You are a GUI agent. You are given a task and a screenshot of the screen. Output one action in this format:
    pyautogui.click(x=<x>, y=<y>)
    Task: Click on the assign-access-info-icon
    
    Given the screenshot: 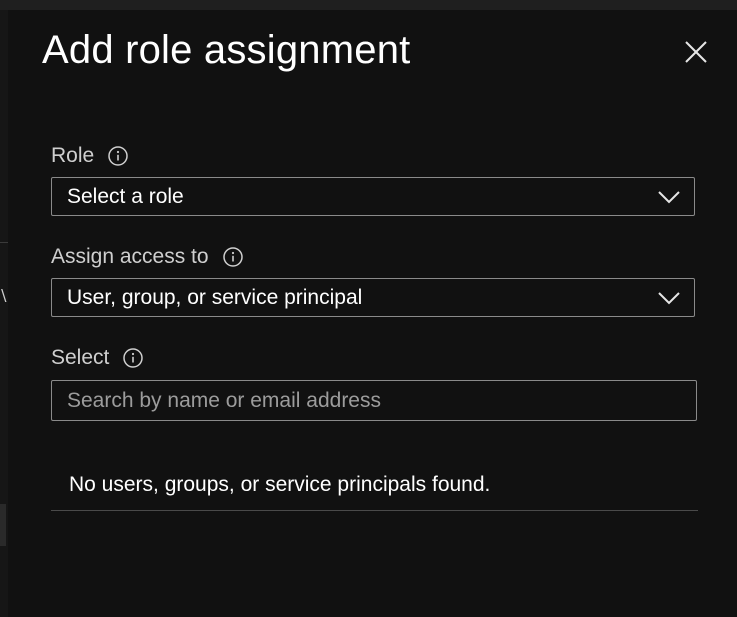 What is the action you would take?
    pyautogui.click(x=232, y=257)
    